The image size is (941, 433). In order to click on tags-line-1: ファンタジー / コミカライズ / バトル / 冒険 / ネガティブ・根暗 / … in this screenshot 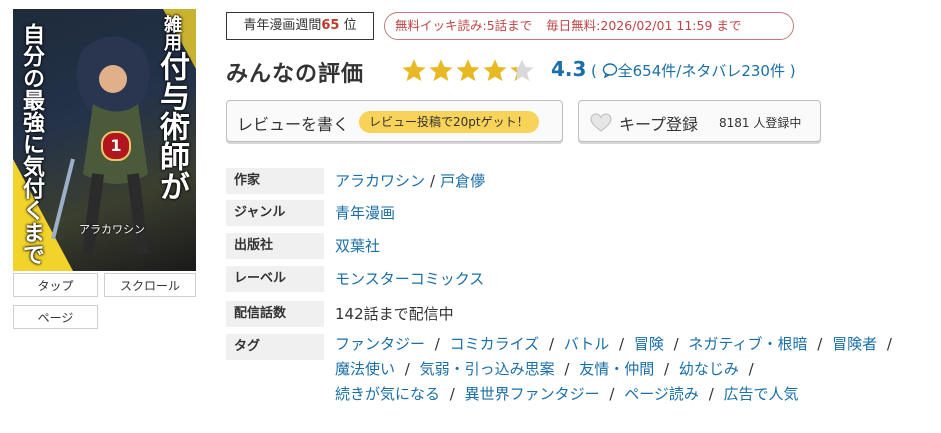, I will do `click(616, 344)`.